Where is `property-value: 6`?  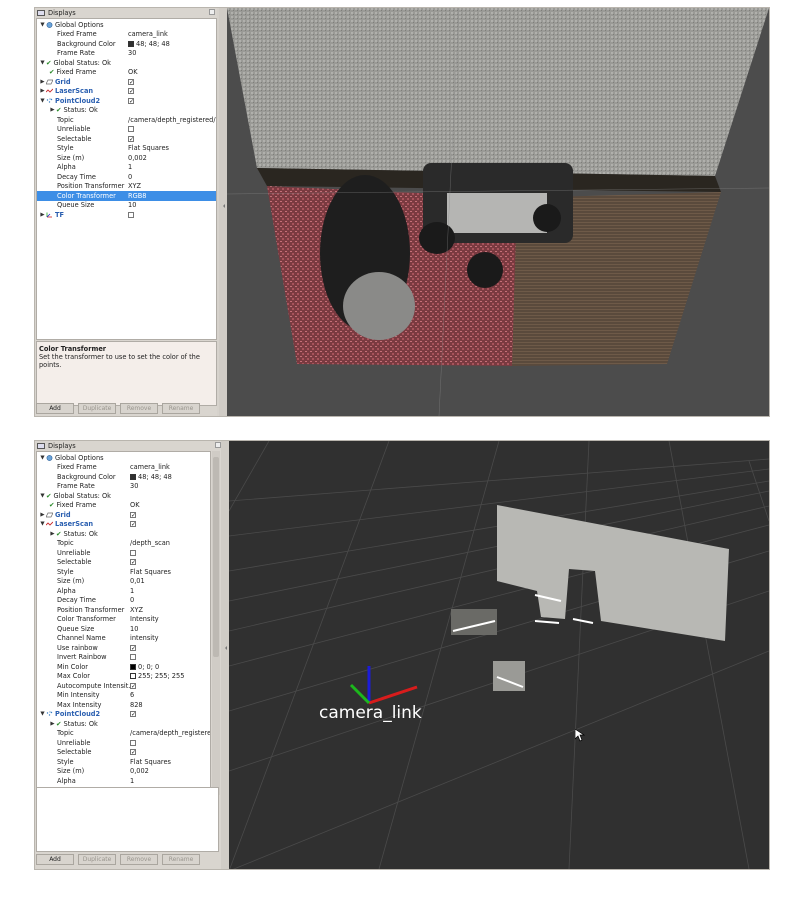 property-value: 6 is located at coordinates (170, 695).